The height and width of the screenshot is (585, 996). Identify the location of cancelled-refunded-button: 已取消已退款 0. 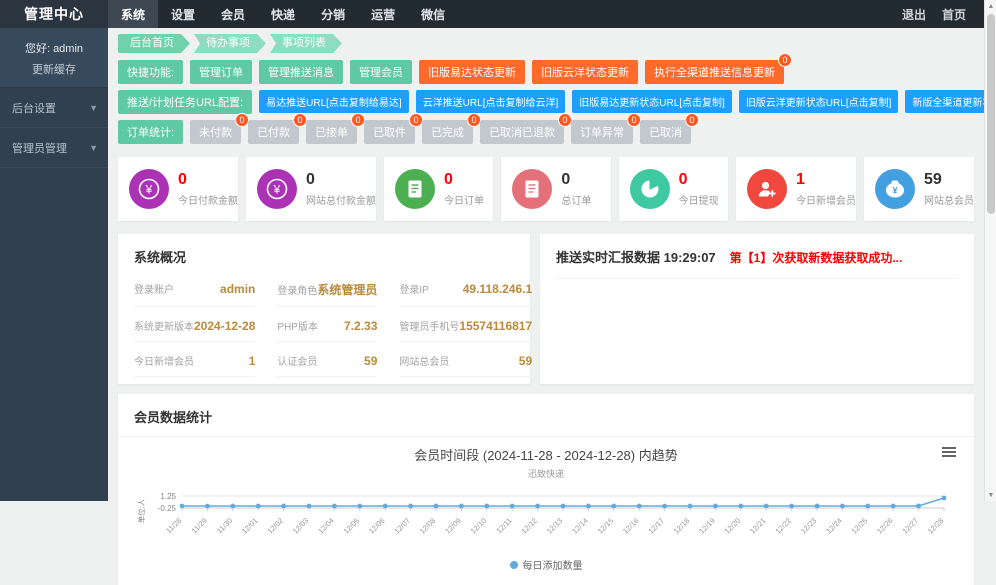
(526, 128).